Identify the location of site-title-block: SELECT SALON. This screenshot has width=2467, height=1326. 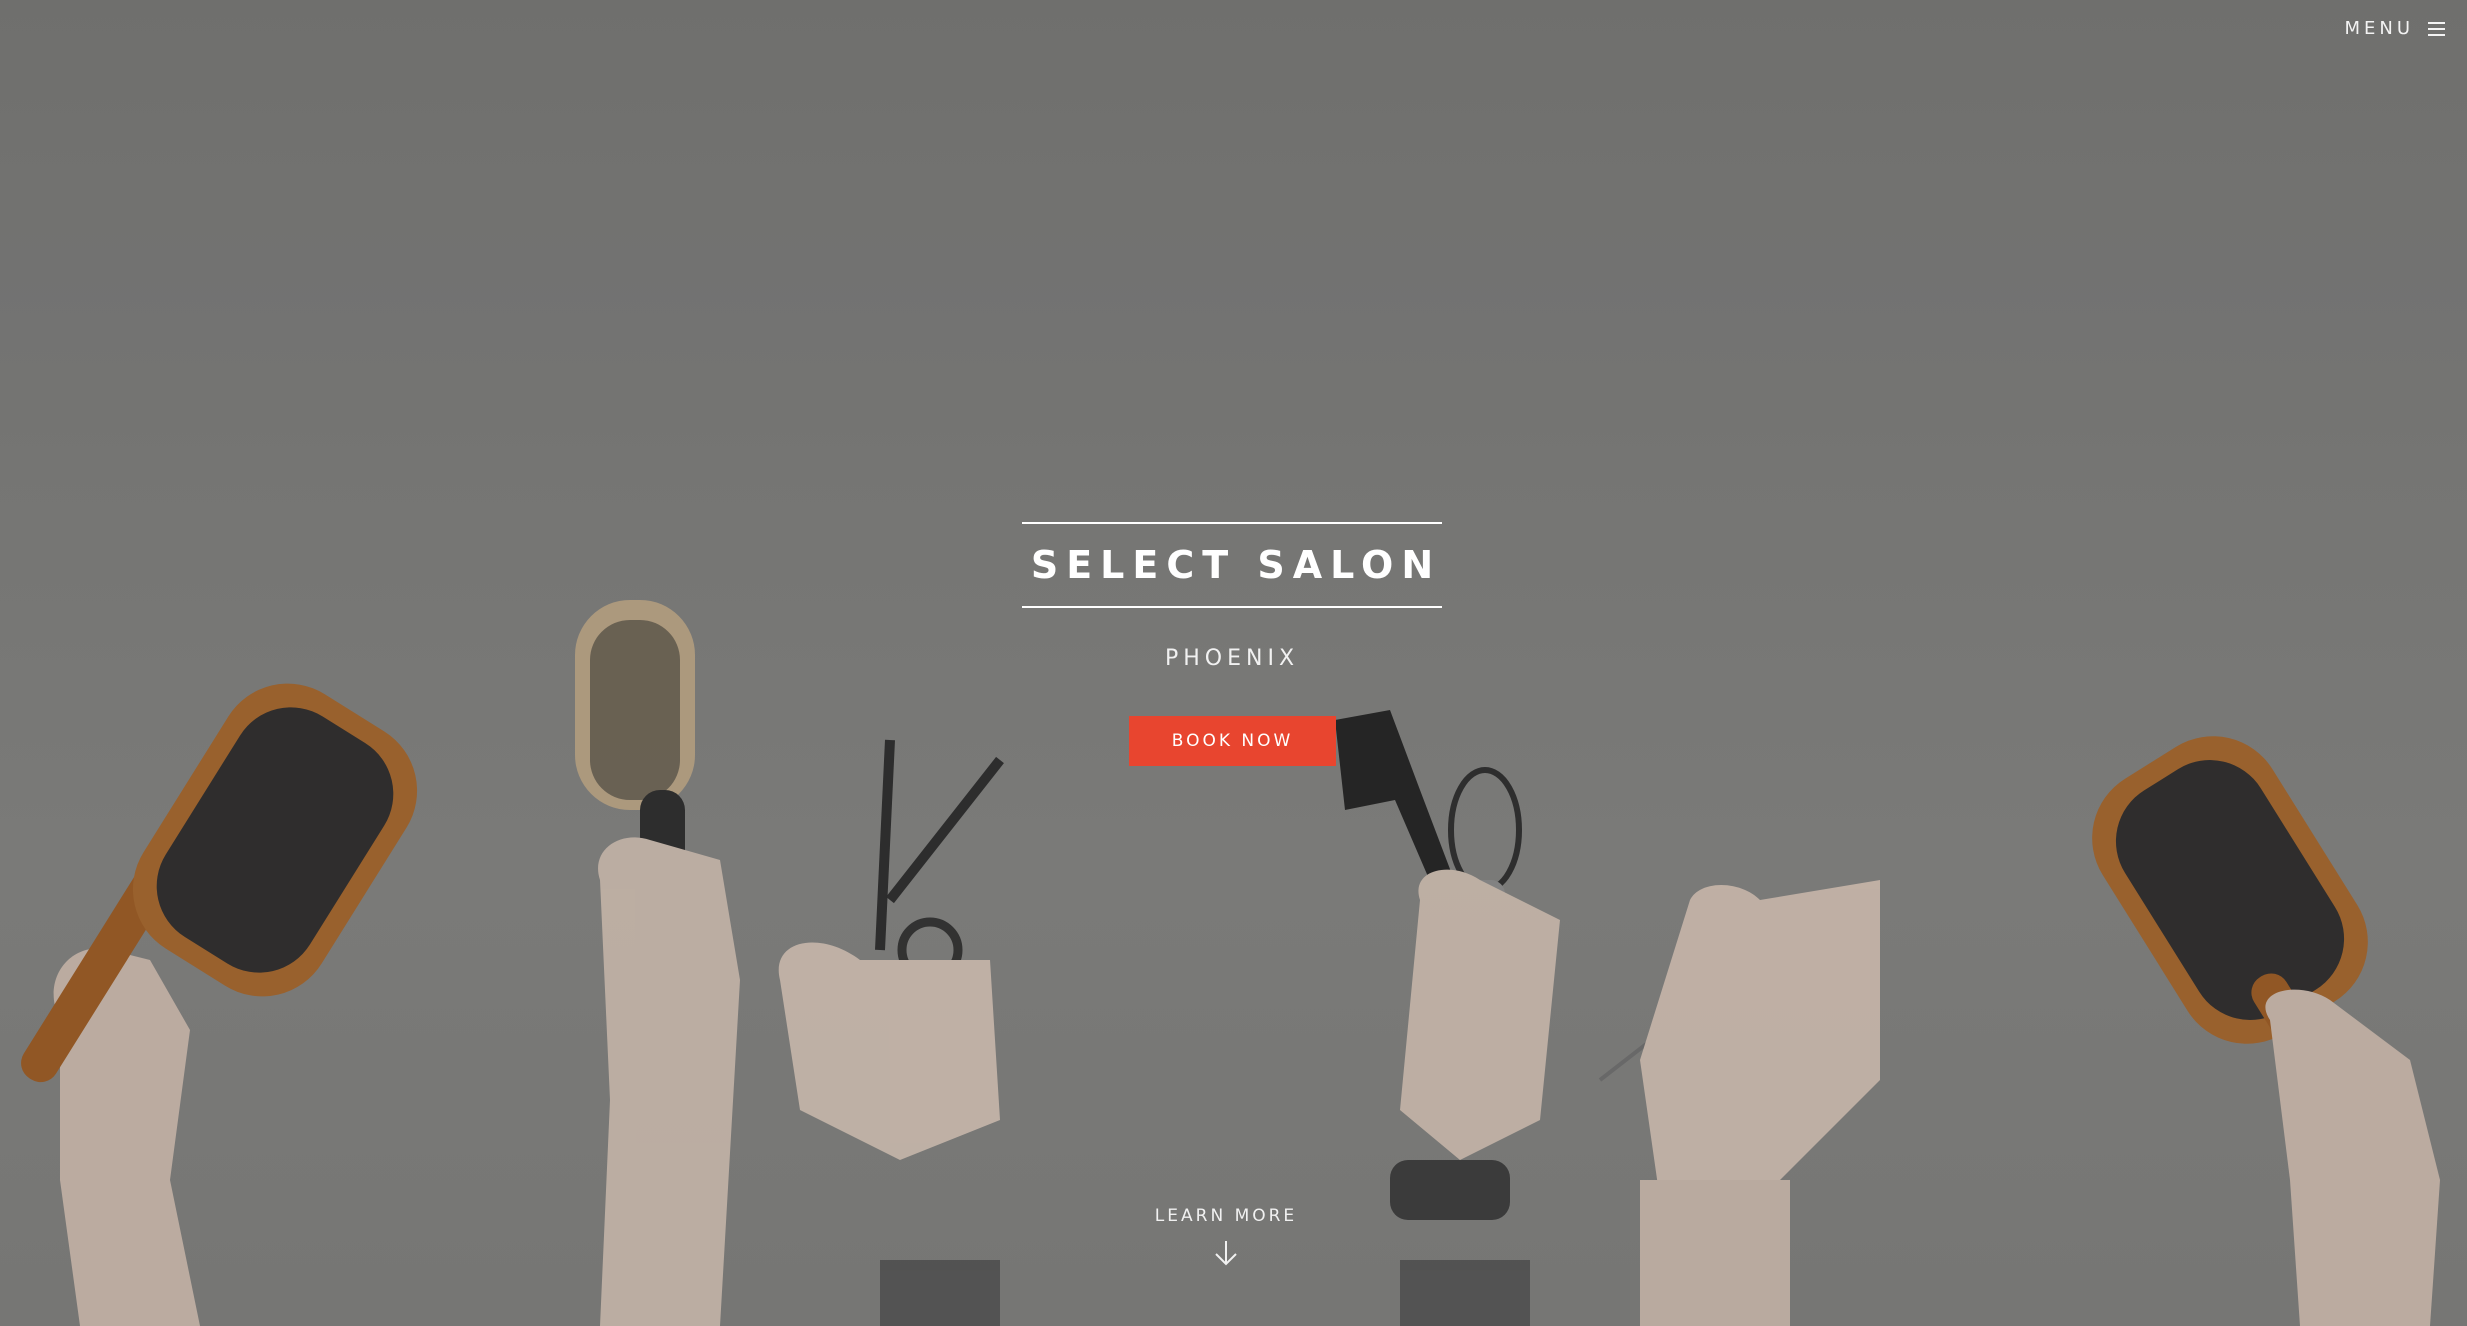
(1232, 565).